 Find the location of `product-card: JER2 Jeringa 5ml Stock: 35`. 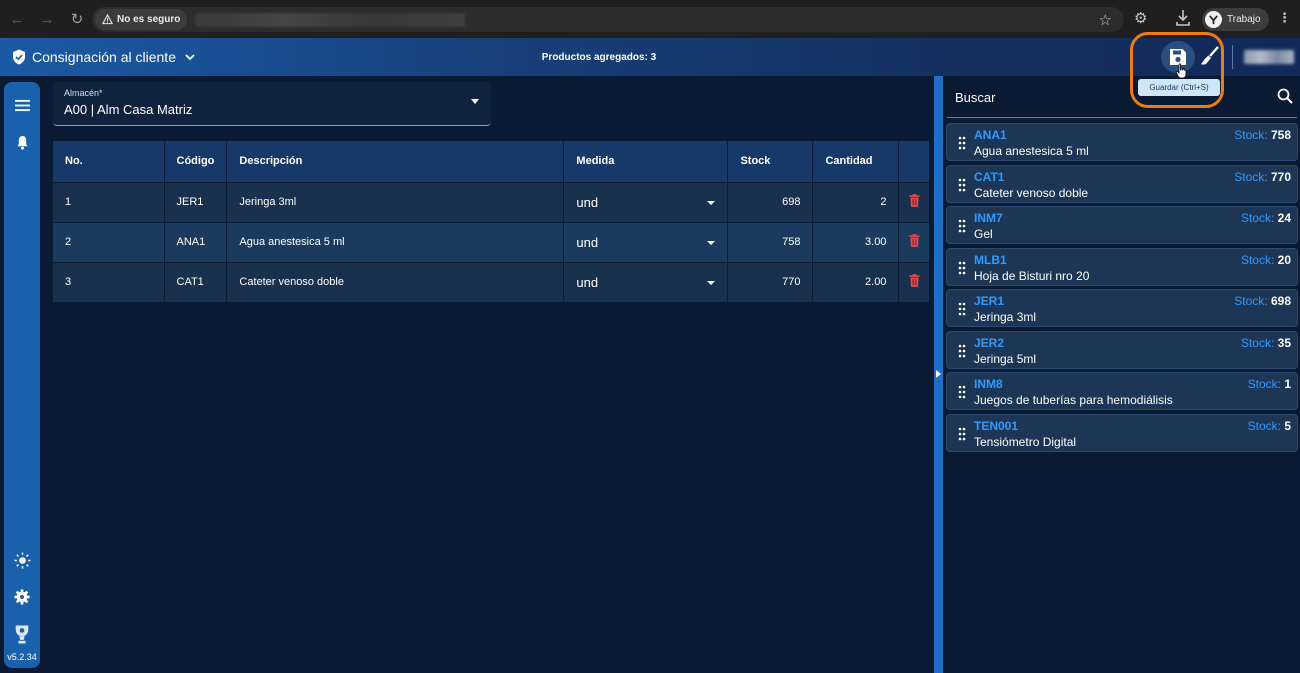

product-card: JER2 Jeringa 5ml Stock: 35 is located at coordinates (1122, 349).